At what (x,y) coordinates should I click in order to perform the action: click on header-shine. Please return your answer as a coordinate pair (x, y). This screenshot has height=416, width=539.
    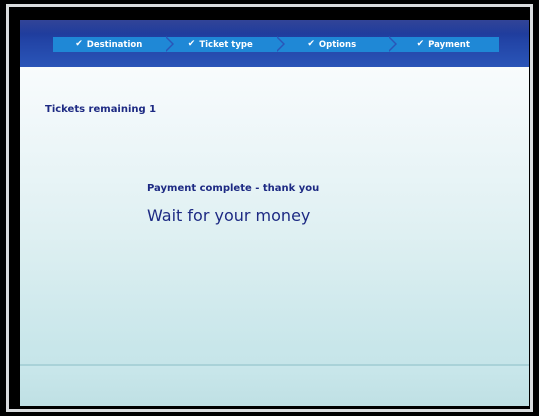
    Looking at the image, I should click on (274, 27).